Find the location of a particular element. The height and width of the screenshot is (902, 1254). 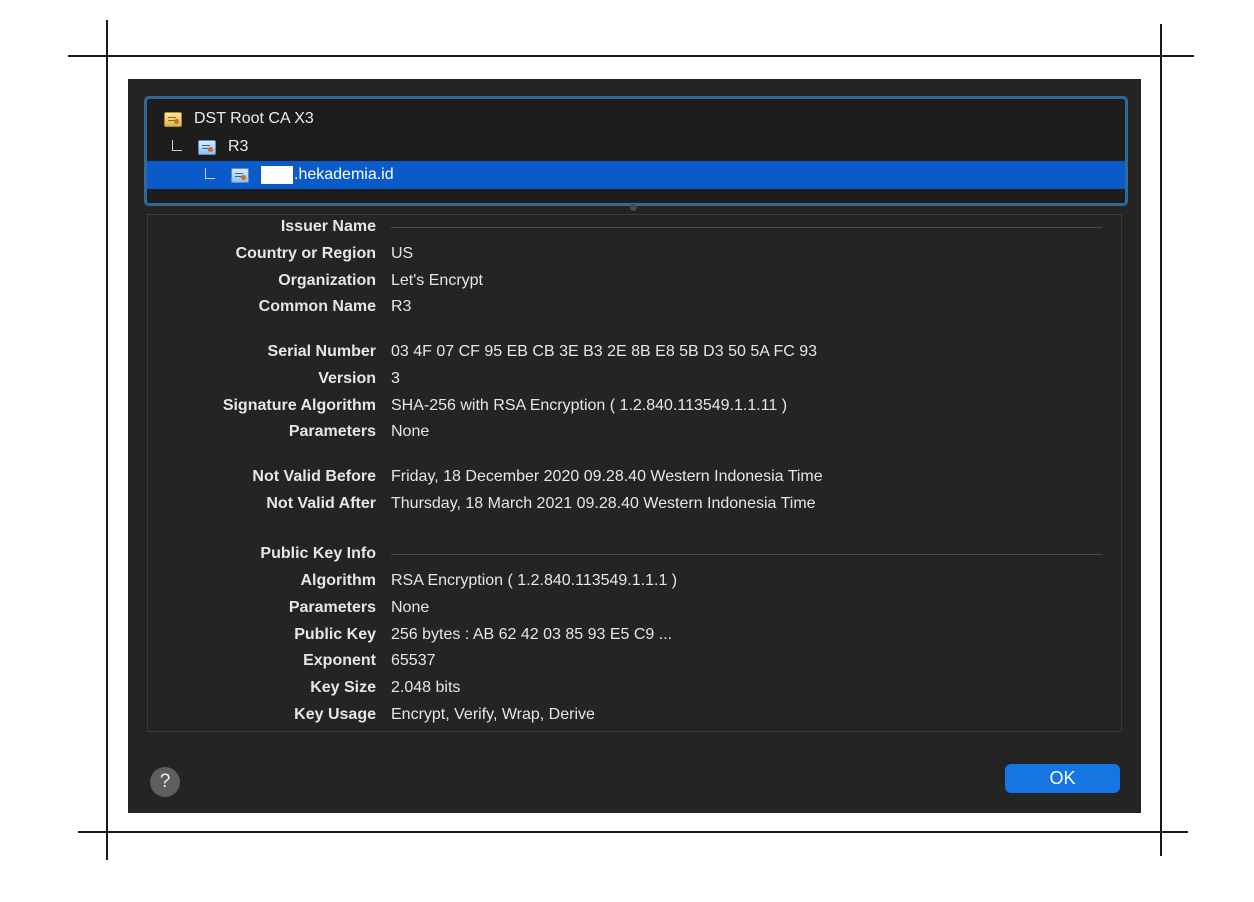

field-label: Algorithm is located at coordinates (338, 580).